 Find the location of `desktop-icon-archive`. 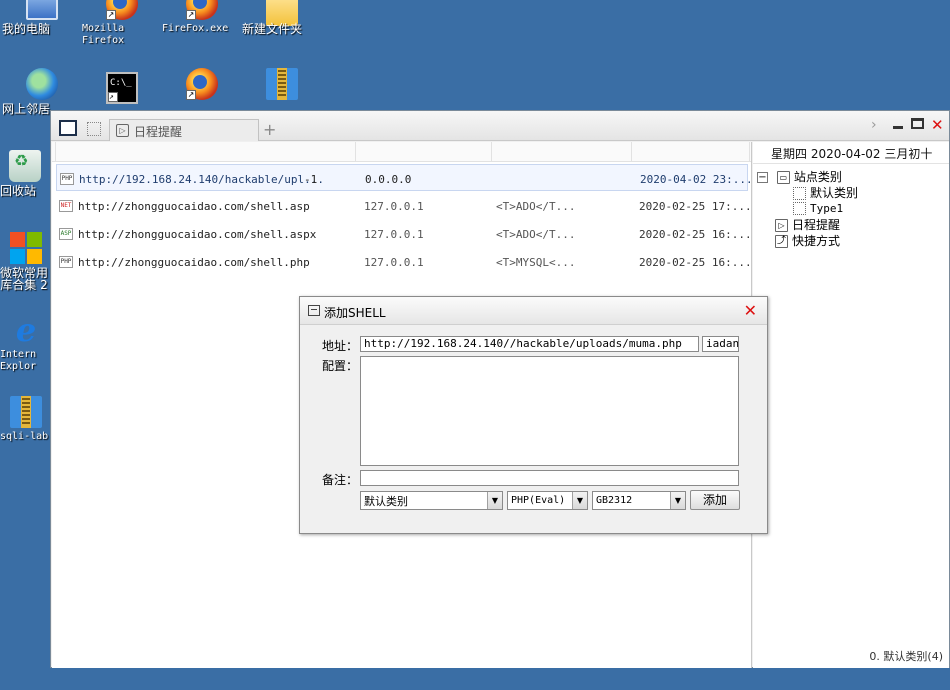

desktop-icon-archive is located at coordinates (282, 85).